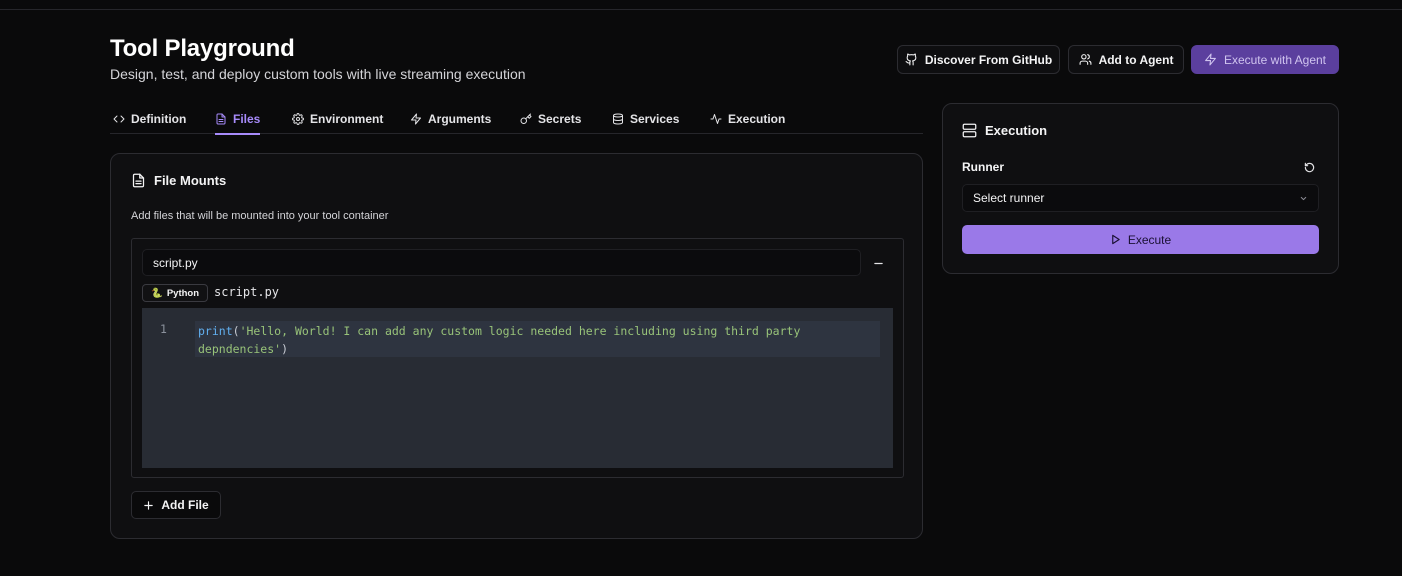 Image resolution: width=1402 pixels, height=576 pixels. Describe the element at coordinates (988, 59) in the screenshot. I see `discover-github-label: Discover From GitHub` at that location.